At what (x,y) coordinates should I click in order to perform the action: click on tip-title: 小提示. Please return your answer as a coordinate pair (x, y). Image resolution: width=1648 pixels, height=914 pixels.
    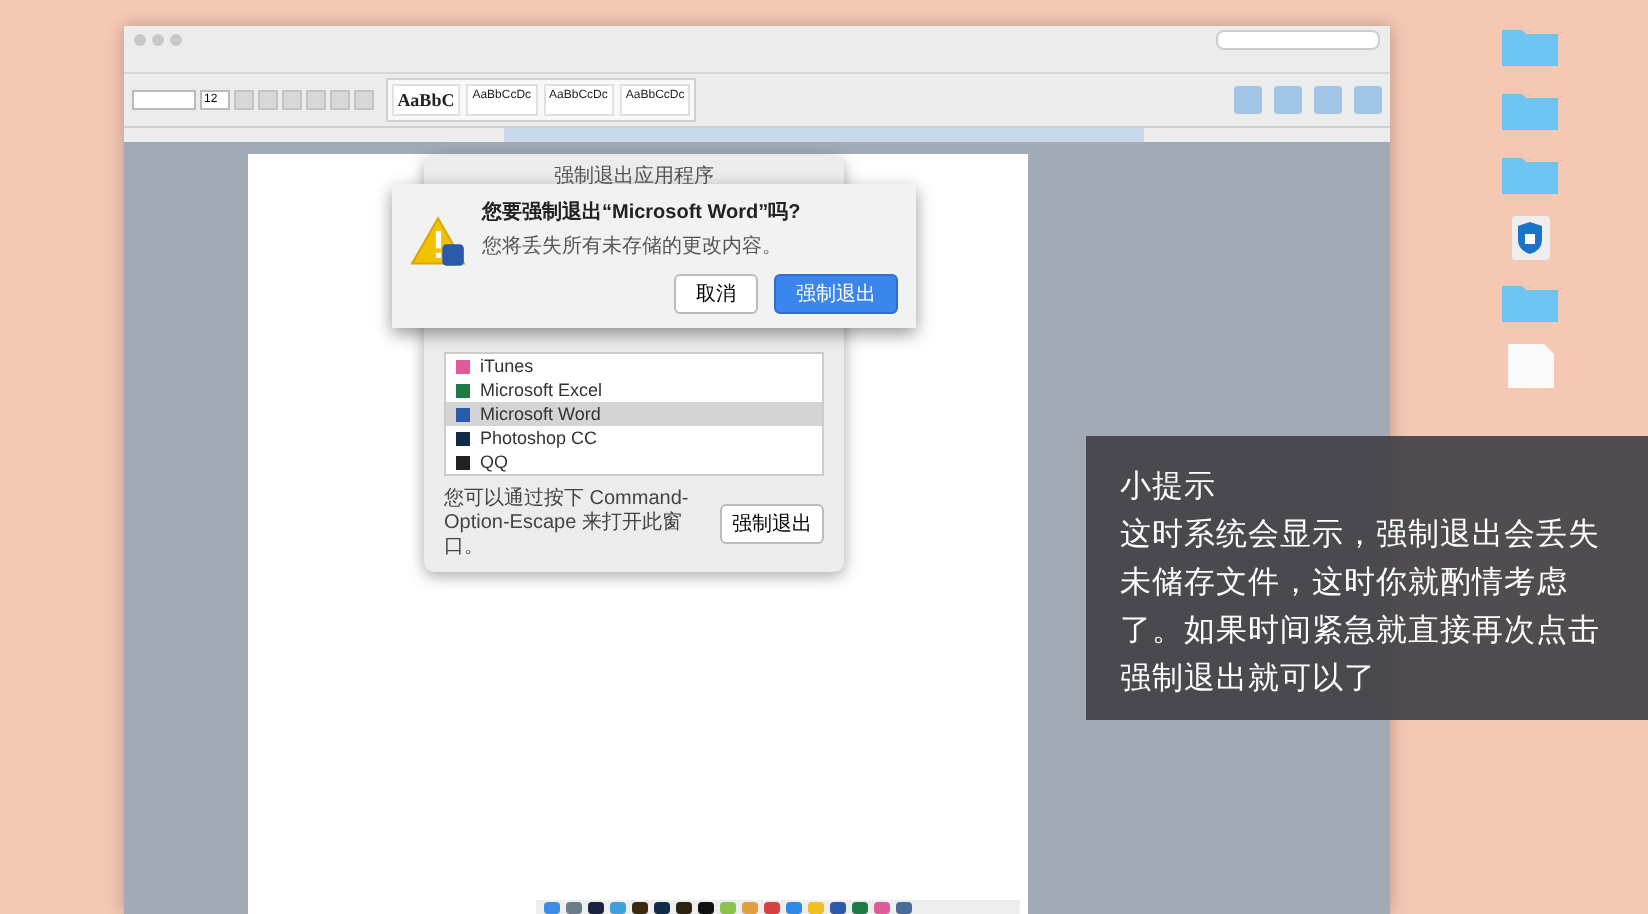
    Looking at the image, I should click on (1169, 488).